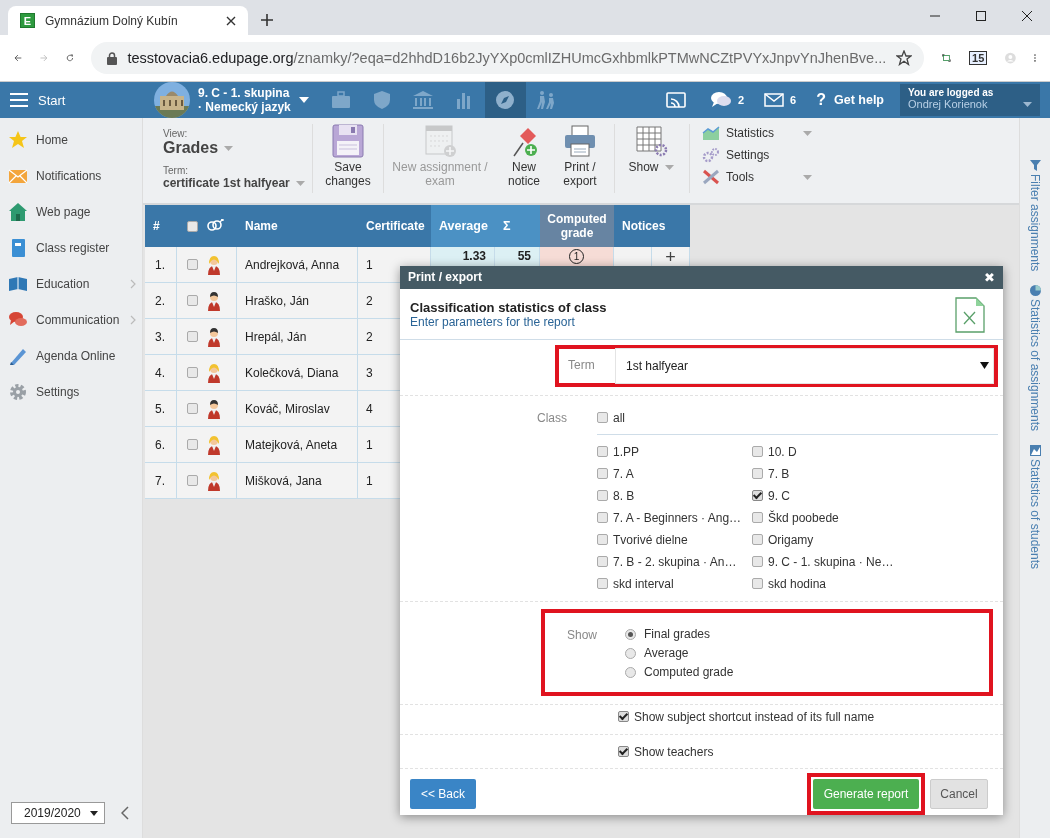 This screenshot has height=838, width=1050. Describe the element at coordinates (297, 445) in the screenshot. I see `student-name: Matejková, Aneta` at that location.